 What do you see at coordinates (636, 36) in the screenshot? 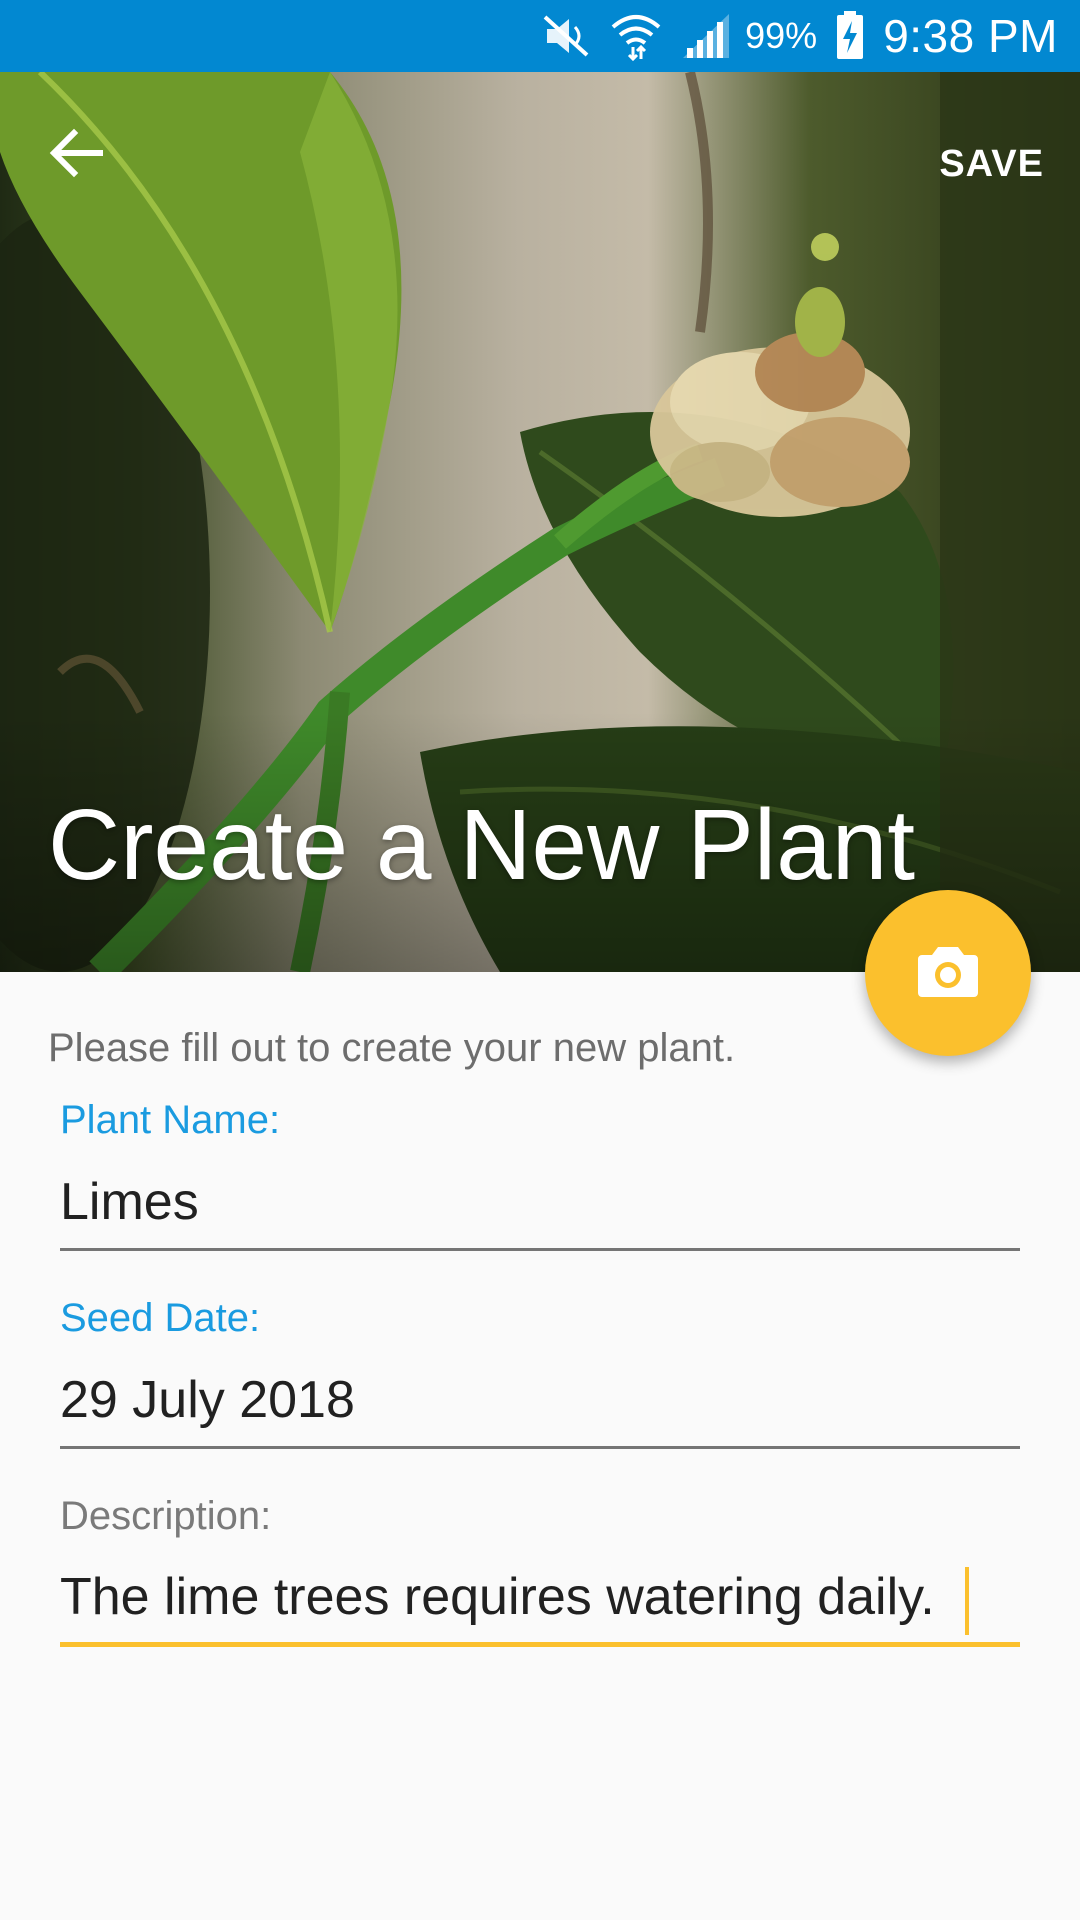
I see `wifi-icon` at bounding box center [636, 36].